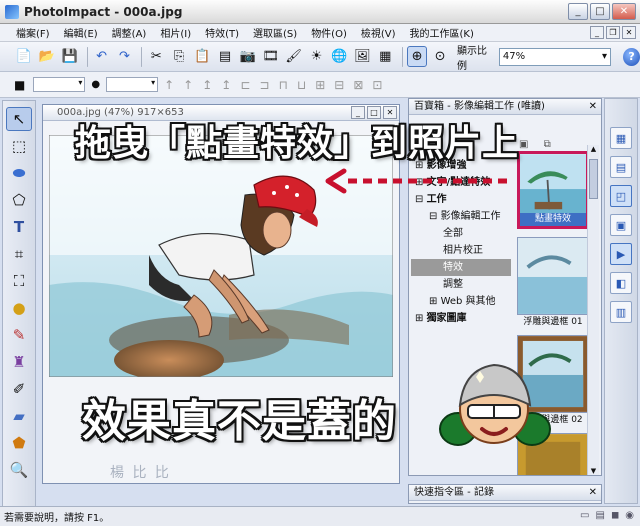  What do you see at coordinates (271, 56) in the screenshot?
I see `film-icon: 🎞` at bounding box center [271, 56].